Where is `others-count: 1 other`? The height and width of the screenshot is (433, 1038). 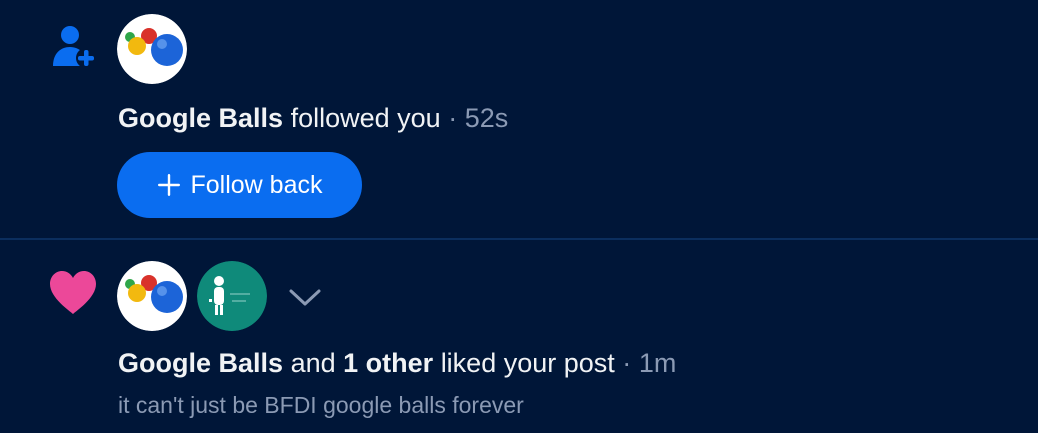 others-count: 1 other is located at coordinates (388, 363).